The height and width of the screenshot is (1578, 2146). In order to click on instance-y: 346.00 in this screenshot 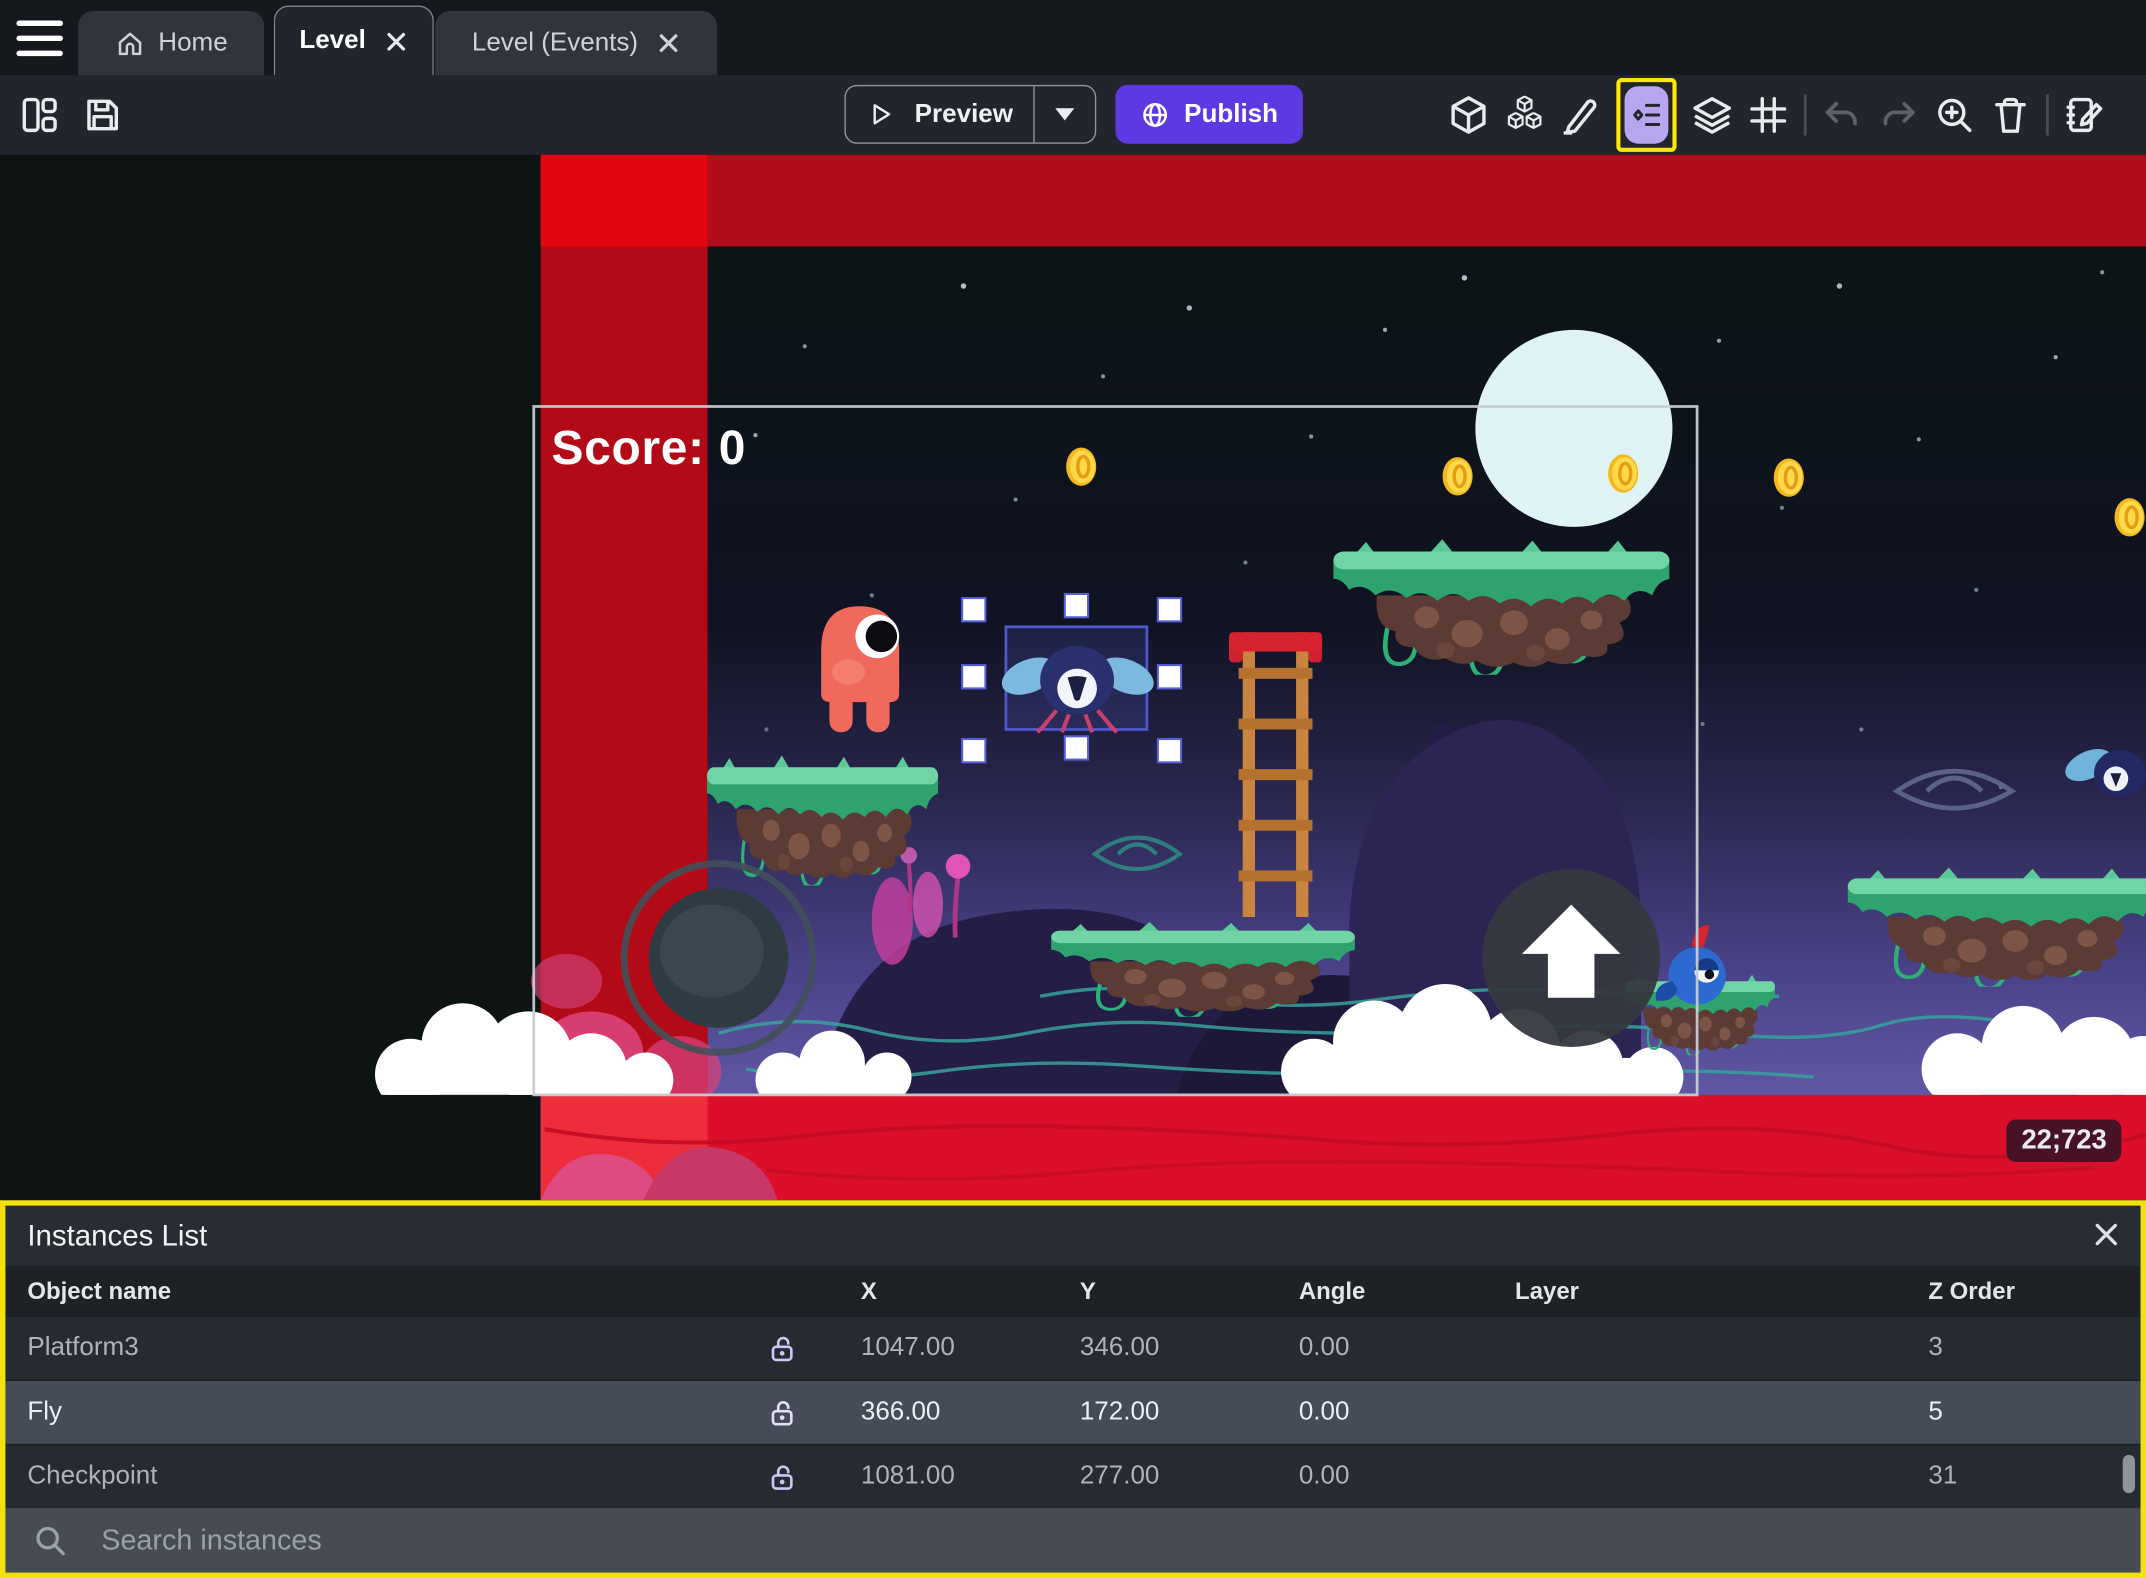, I will do `click(1141, 1348)`.